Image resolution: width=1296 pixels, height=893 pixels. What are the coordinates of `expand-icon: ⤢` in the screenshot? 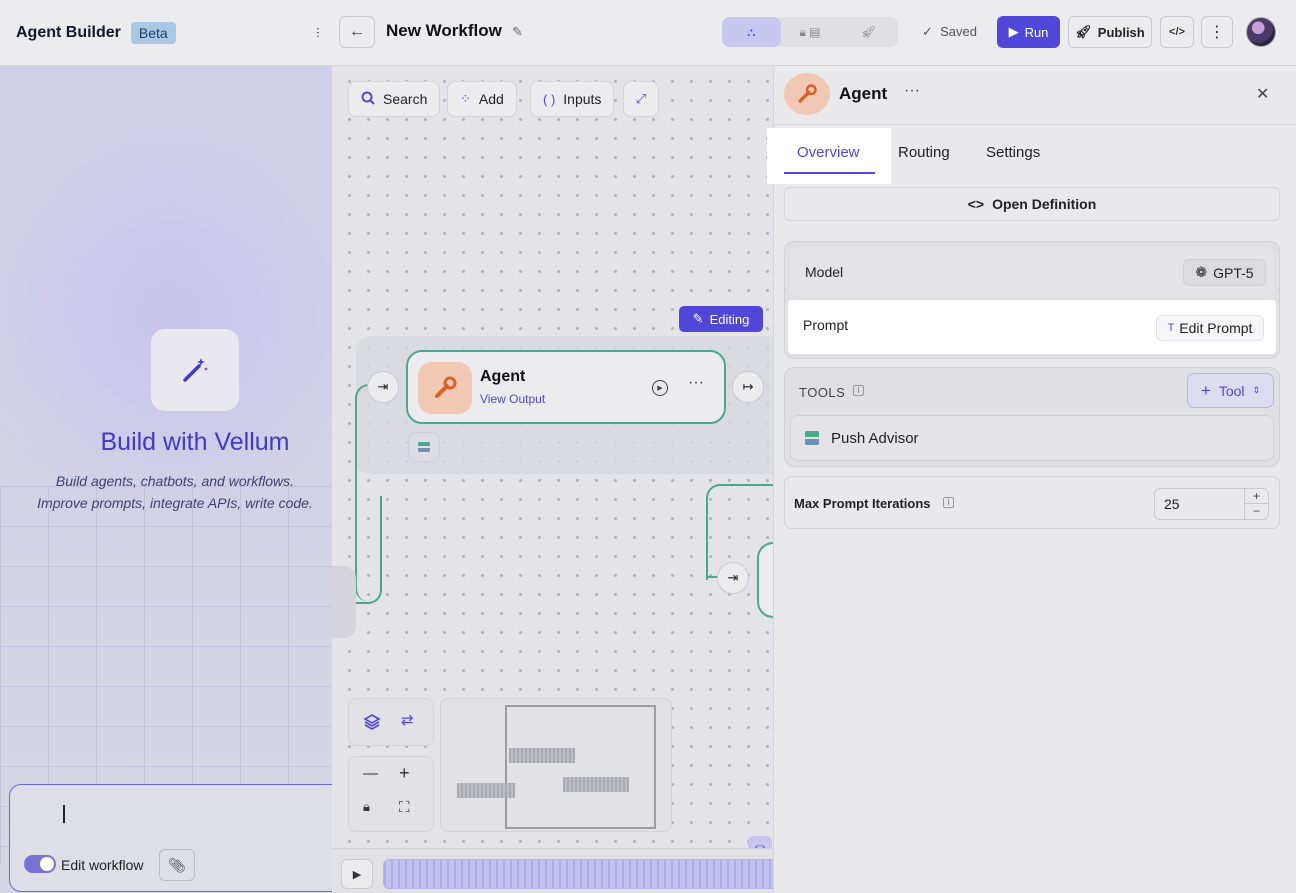 It's located at (641, 98).